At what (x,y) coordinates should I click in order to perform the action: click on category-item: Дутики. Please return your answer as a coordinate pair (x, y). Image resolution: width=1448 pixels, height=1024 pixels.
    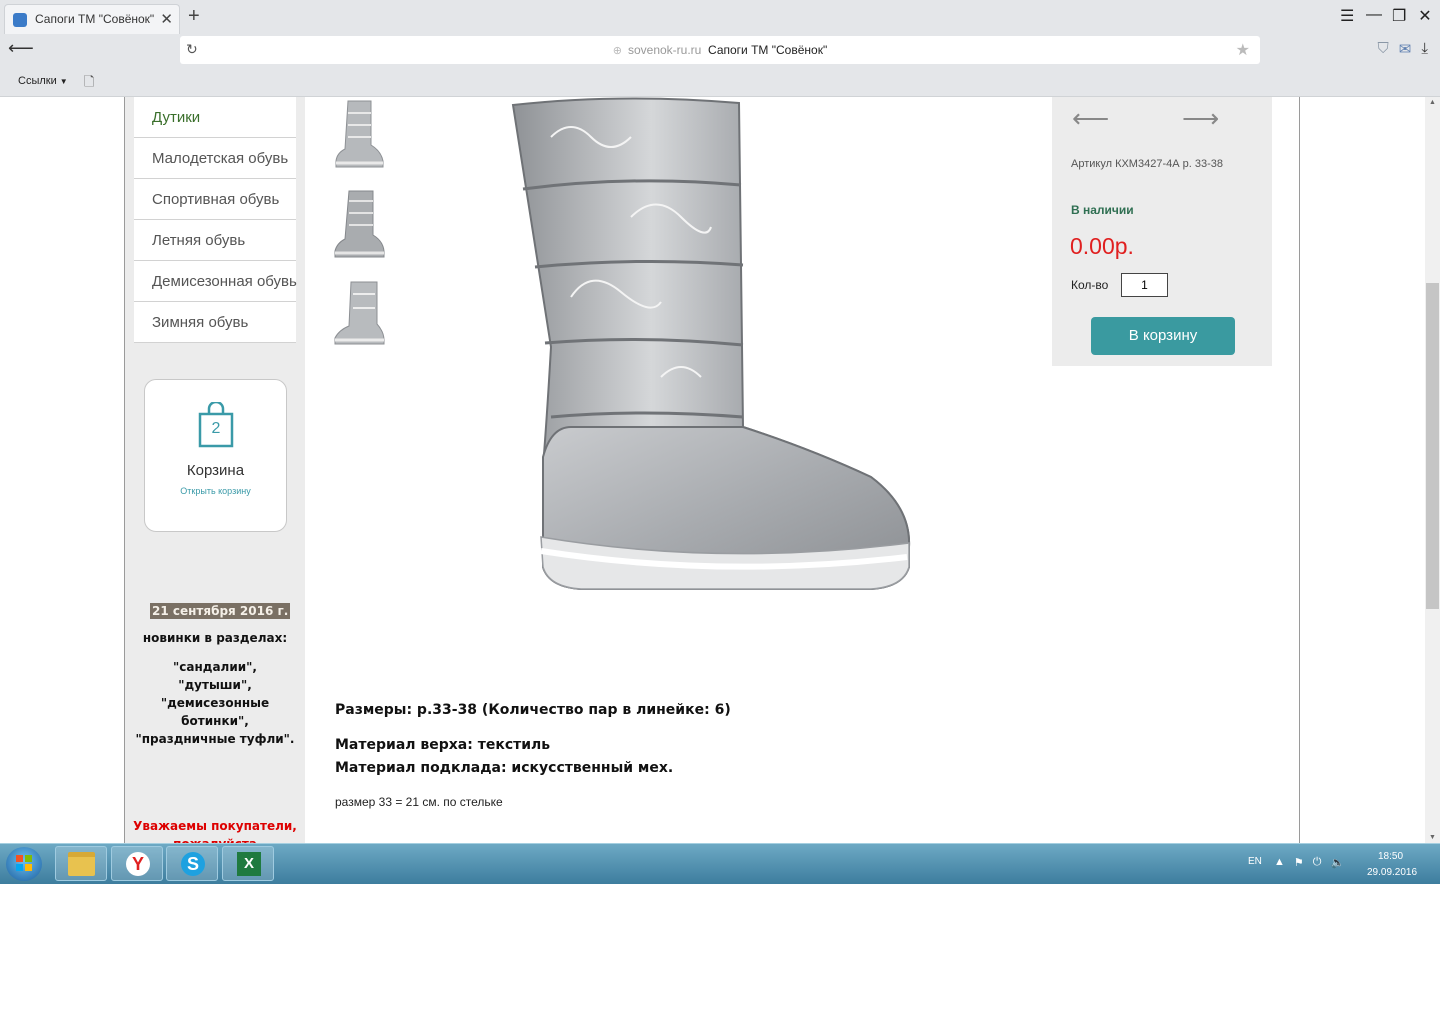
    Looking at the image, I should click on (215, 117).